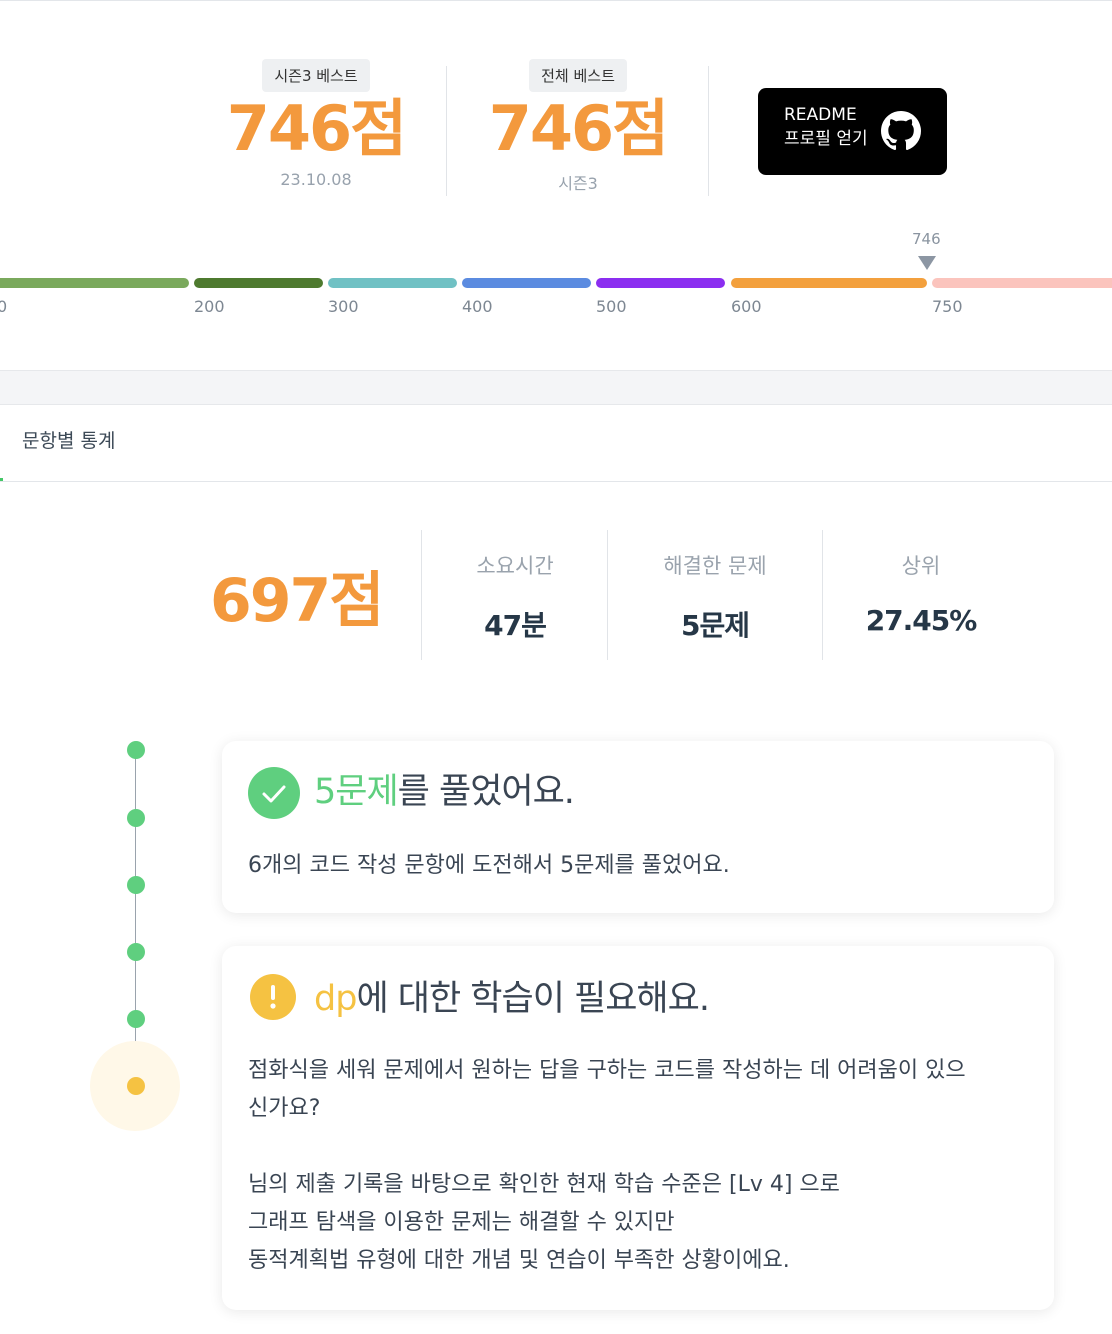 This screenshot has width=1112, height=1334. What do you see at coordinates (477, 306) in the screenshot?
I see `level-tick: 400` at bounding box center [477, 306].